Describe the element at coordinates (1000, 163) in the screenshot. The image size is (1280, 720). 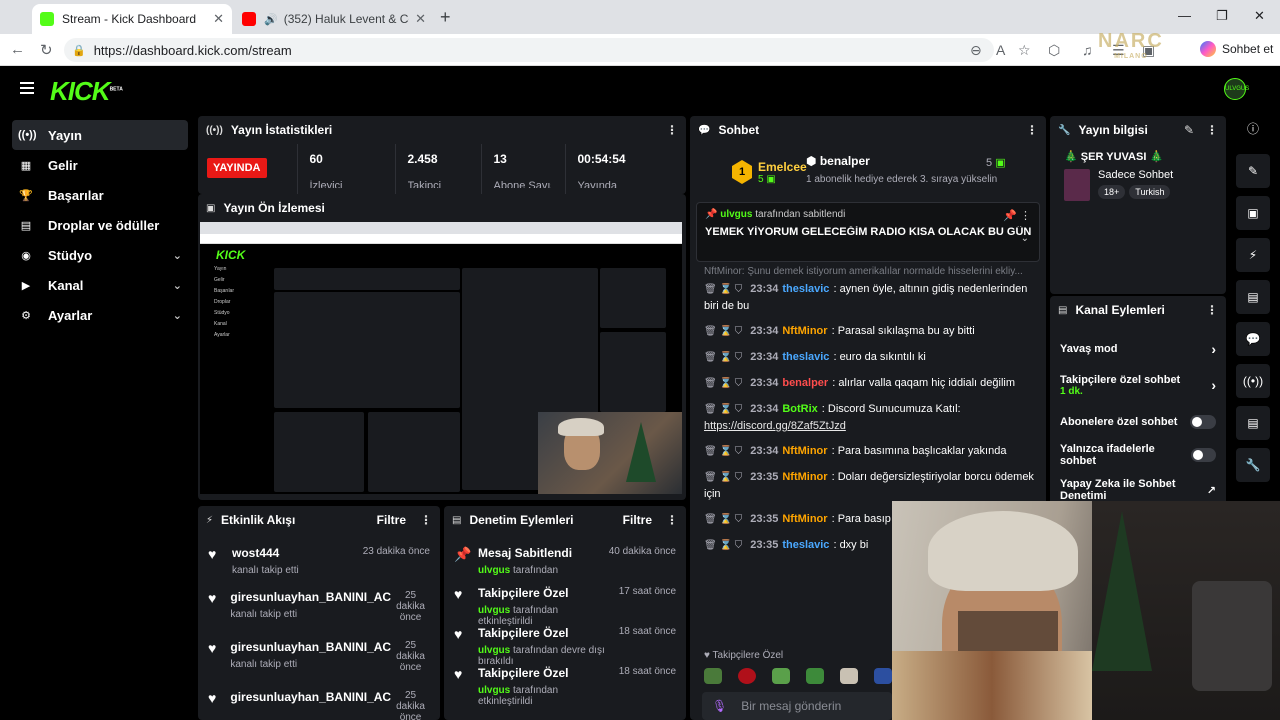
I see `gift-icon: ▣` at that location.